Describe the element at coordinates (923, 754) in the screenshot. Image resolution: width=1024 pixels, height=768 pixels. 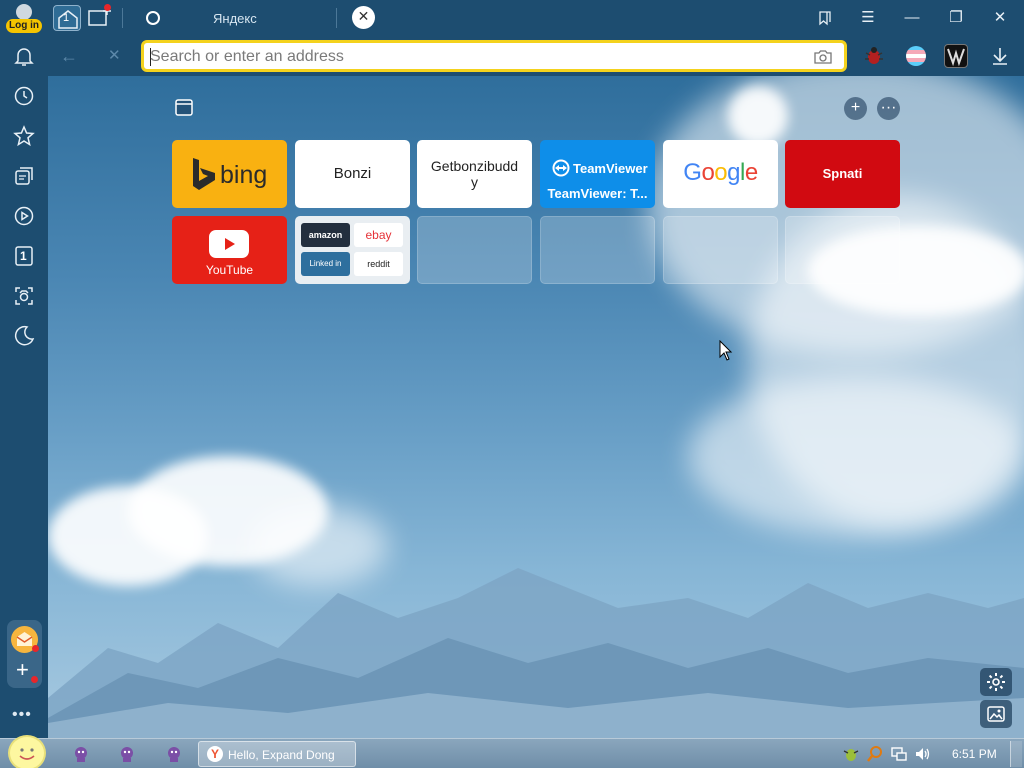
I see `tray-volume-icon` at that location.